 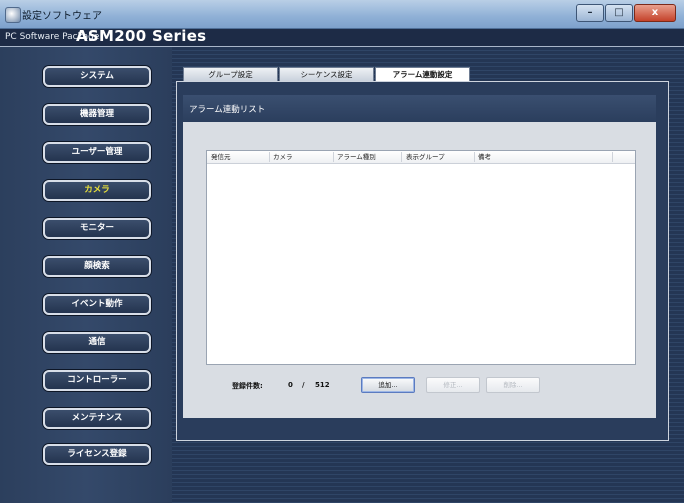 What do you see at coordinates (655, 13) in the screenshot?
I see `close-icon: x` at bounding box center [655, 13].